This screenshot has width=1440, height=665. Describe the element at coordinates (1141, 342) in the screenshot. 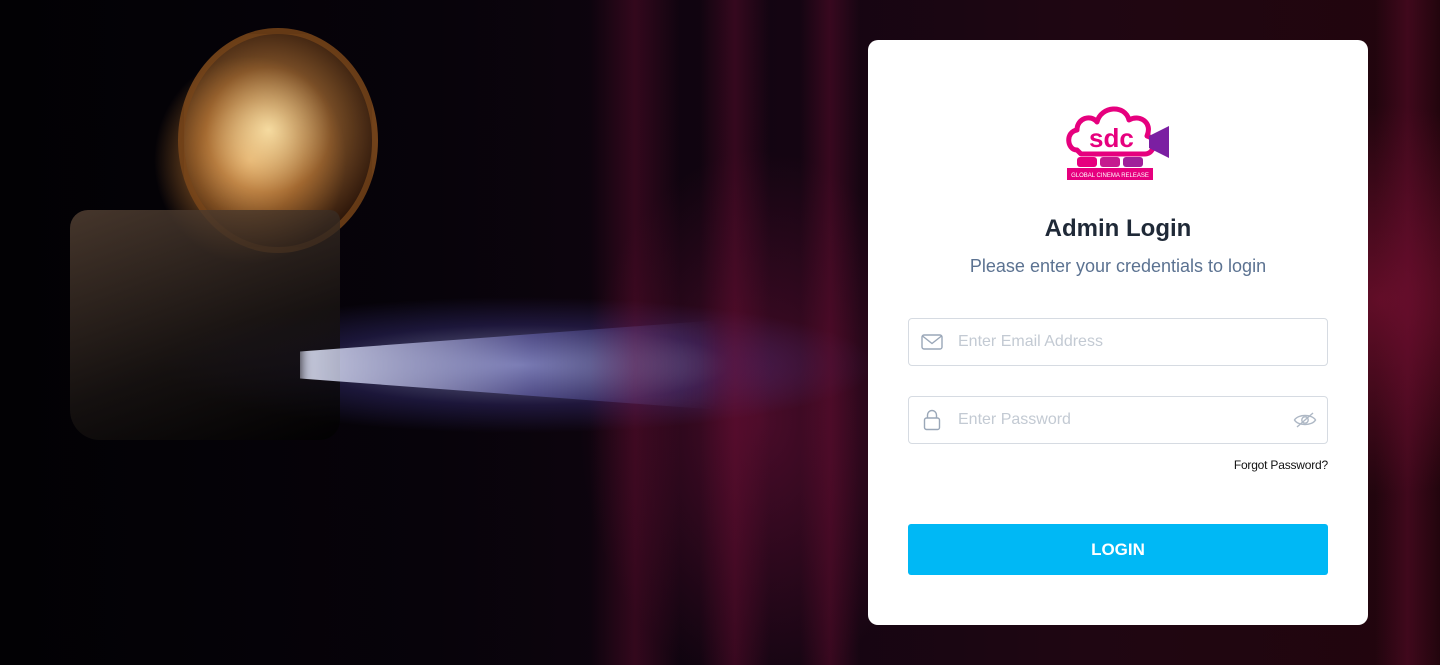

I see `email-input` at that location.